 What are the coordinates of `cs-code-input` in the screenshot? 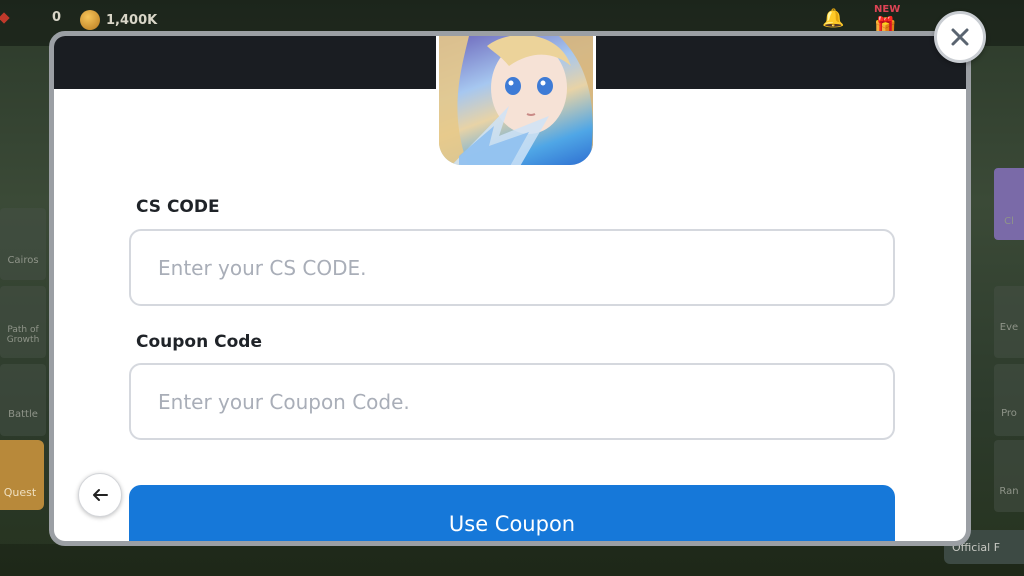 It's located at (512, 267).